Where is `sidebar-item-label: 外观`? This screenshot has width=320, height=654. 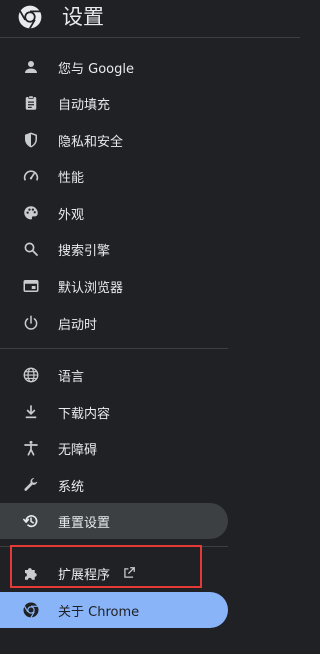
sidebar-item-label: 外观 is located at coordinates (71, 215).